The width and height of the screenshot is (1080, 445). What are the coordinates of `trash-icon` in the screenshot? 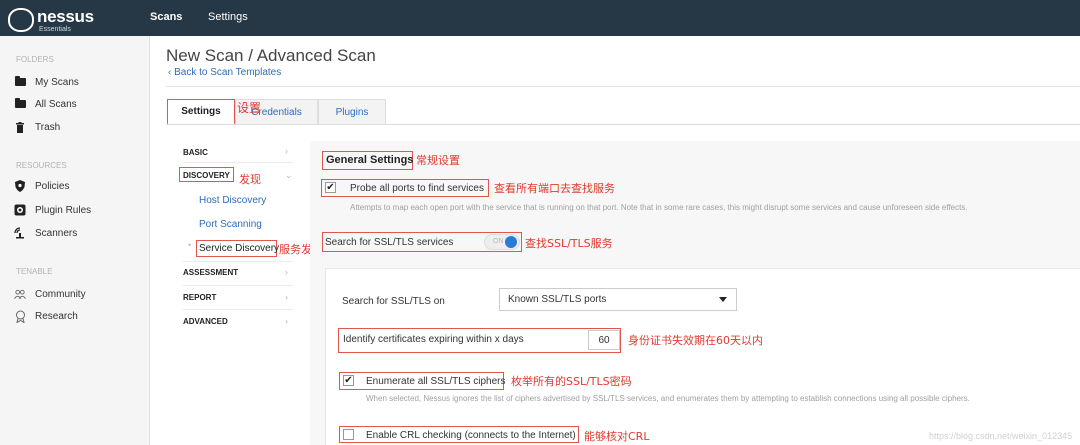 It's located at (20, 127).